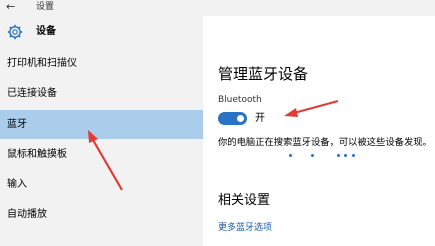  What do you see at coordinates (10, 7) in the screenshot?
I see `back-arrow-icon: ←` at bounding box center [10, 7].